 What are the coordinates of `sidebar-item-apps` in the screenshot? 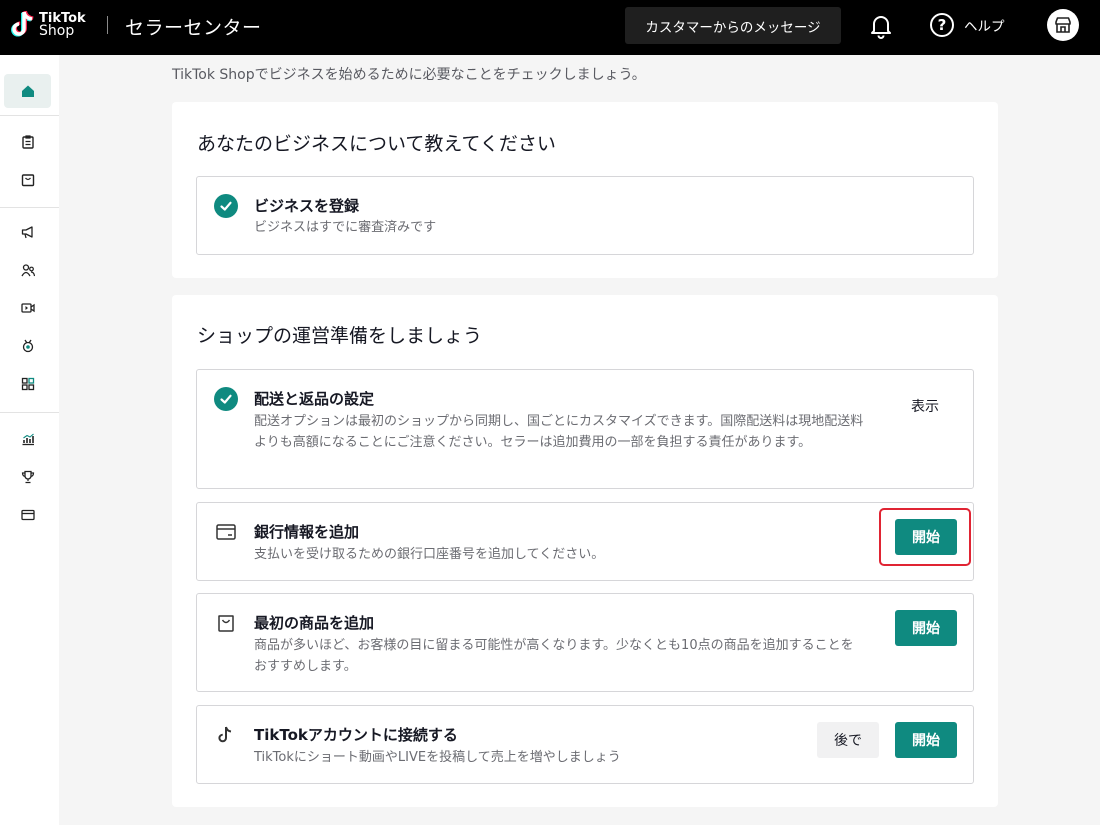 It's located at (27, 384).